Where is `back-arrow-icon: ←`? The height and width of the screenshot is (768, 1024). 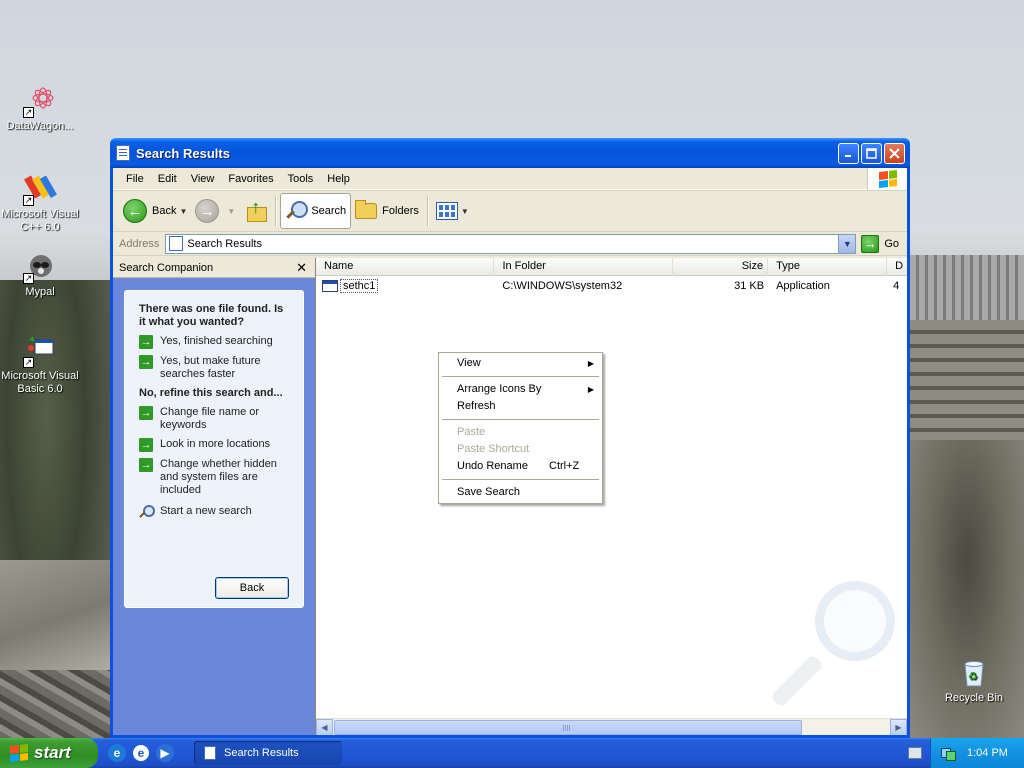
back-arrow-icon: ← is located at coordinates (135, 211).